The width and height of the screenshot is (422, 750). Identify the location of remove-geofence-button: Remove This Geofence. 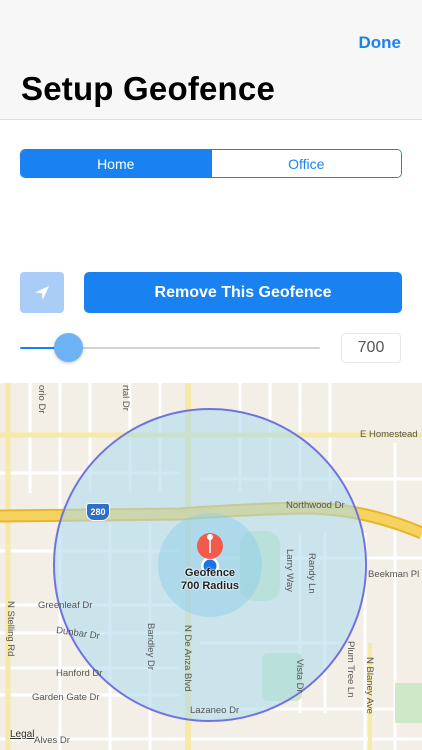
(243, 292).